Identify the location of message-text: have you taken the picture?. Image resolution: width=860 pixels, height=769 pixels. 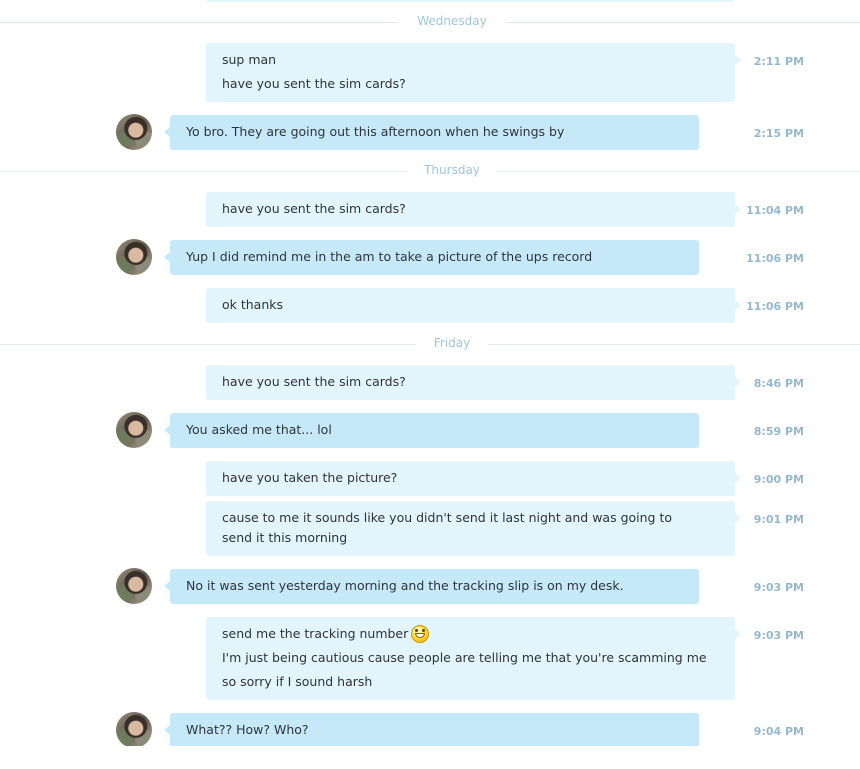
(310, 477).